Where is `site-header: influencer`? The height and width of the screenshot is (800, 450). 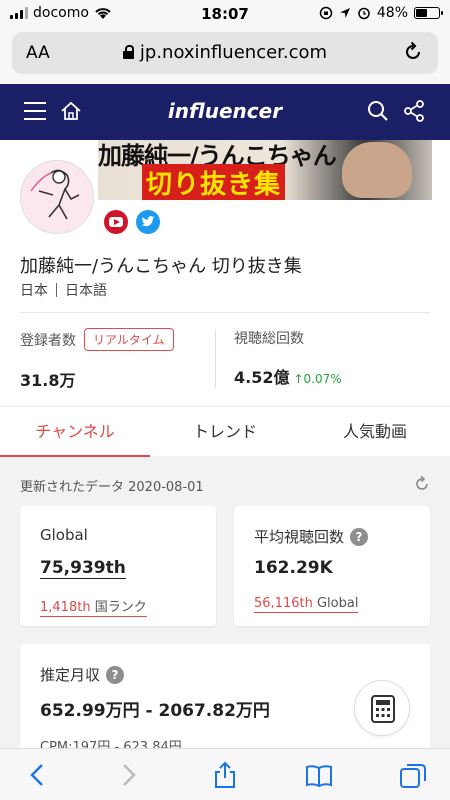
site-header: influencer is located at coordinates (225, 112).